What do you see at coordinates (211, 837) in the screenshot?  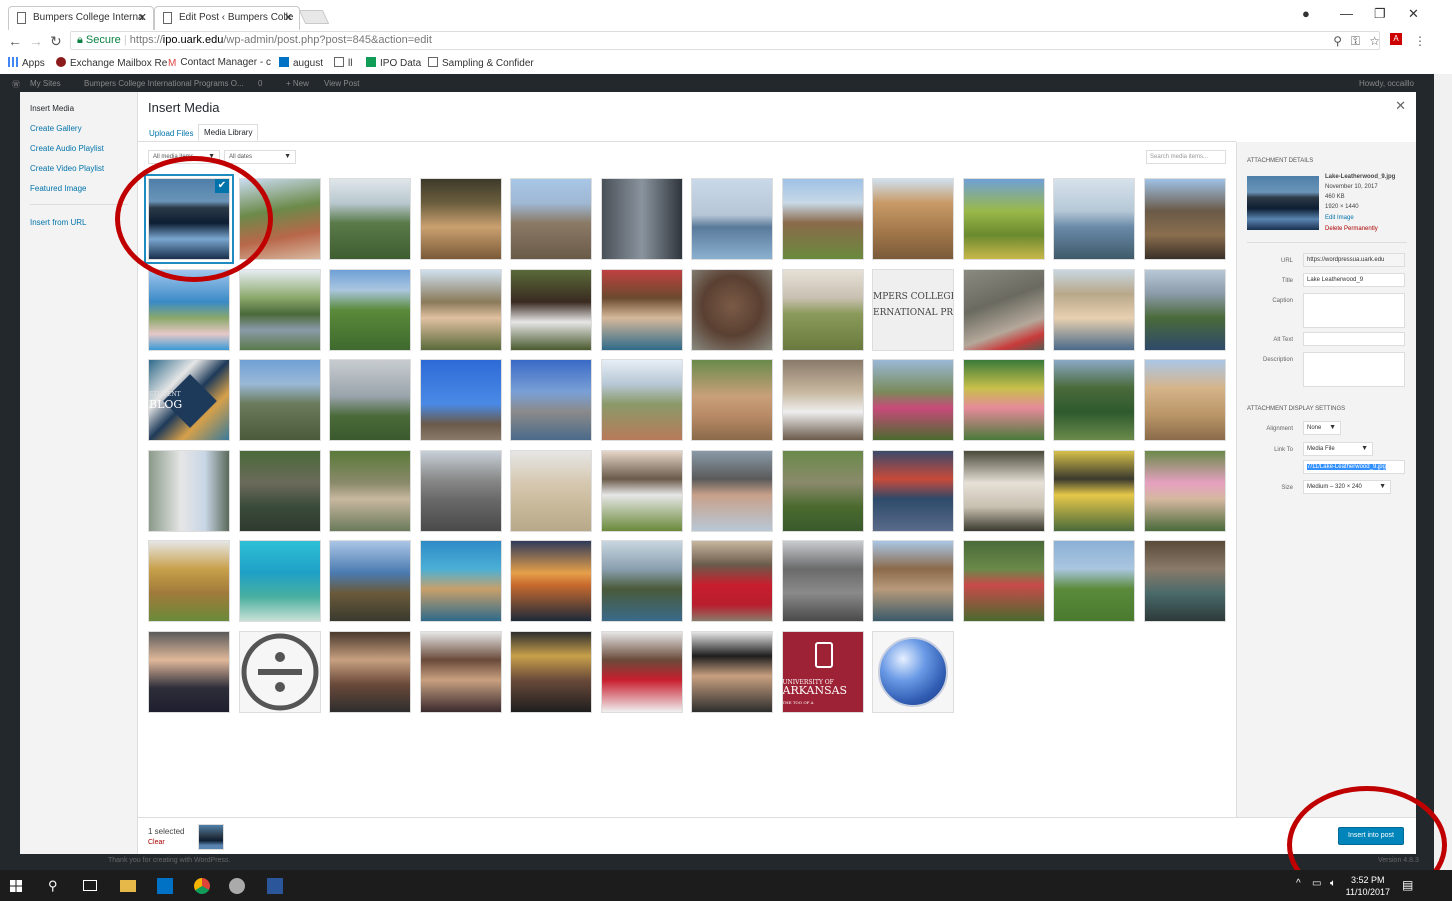 I see `selected-thumbnail` at bounding box center [211, 837].